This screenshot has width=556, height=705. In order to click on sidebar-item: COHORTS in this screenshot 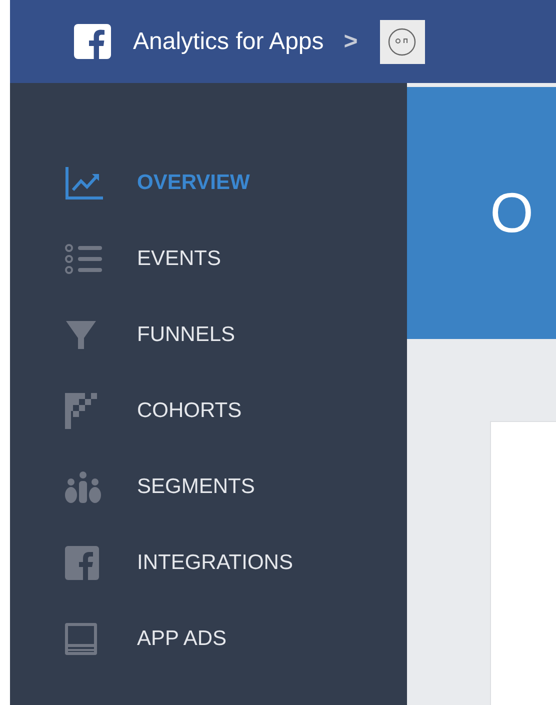, I will do `click(236, 411)`.